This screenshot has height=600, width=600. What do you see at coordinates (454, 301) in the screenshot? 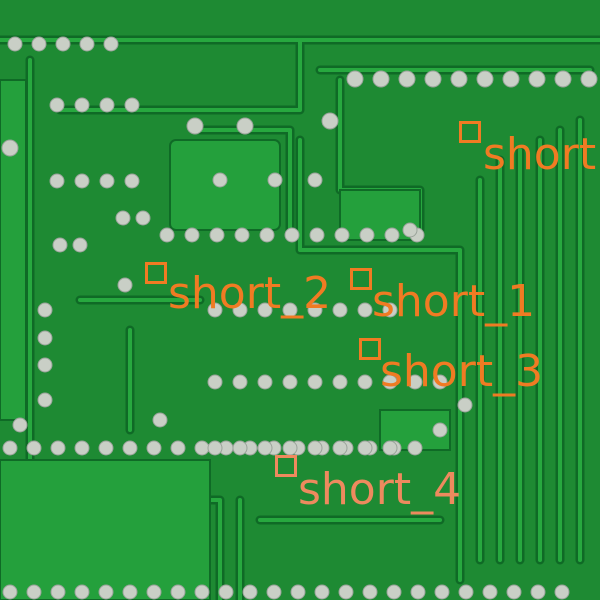
I see `defect-label-short-1: short_1` at bounding box center [454, 301].